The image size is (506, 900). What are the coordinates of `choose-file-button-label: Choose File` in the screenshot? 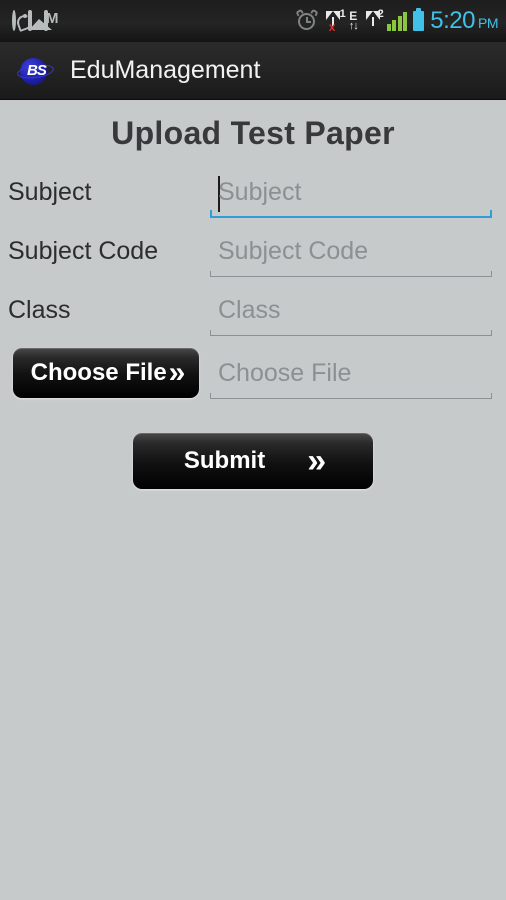 It's located at (98, 372).